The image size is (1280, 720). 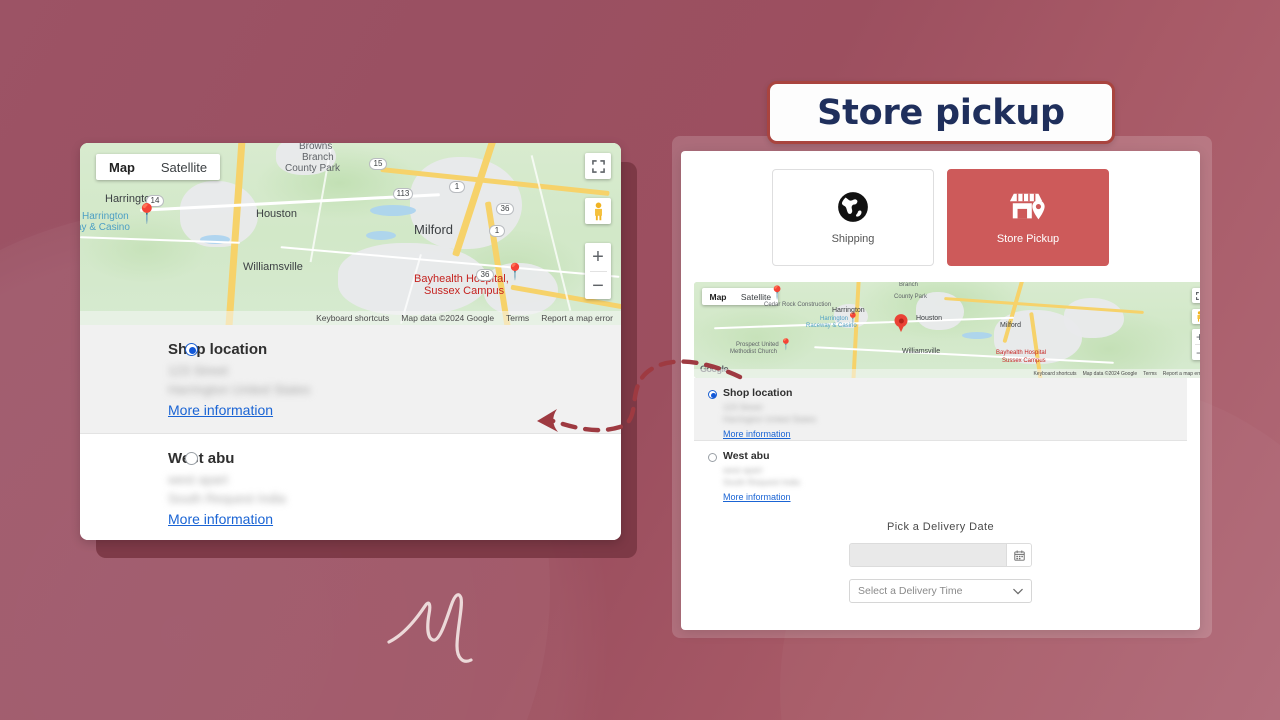 I want to click on map-label: Bayhealth Hospital, so click(x=1021, y=353).